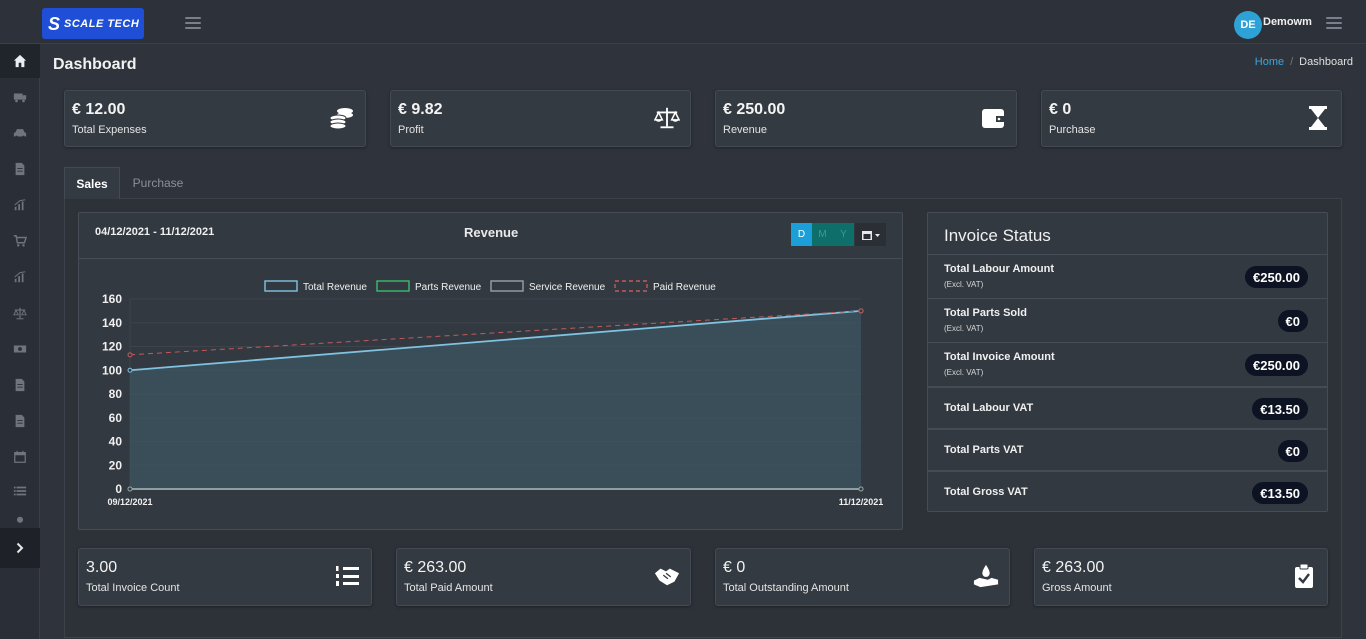 The width and height of the screenshot is (1366, 639). What do you see at coordinates (102, 567) in the screenshot?
I see `stat-value: 3.00` at bounding box center [102, 567].